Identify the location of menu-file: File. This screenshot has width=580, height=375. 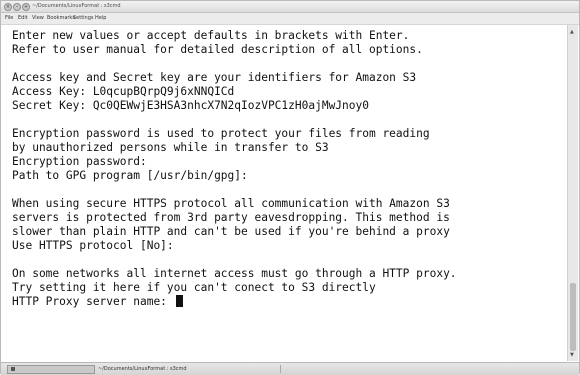
(9, 18).